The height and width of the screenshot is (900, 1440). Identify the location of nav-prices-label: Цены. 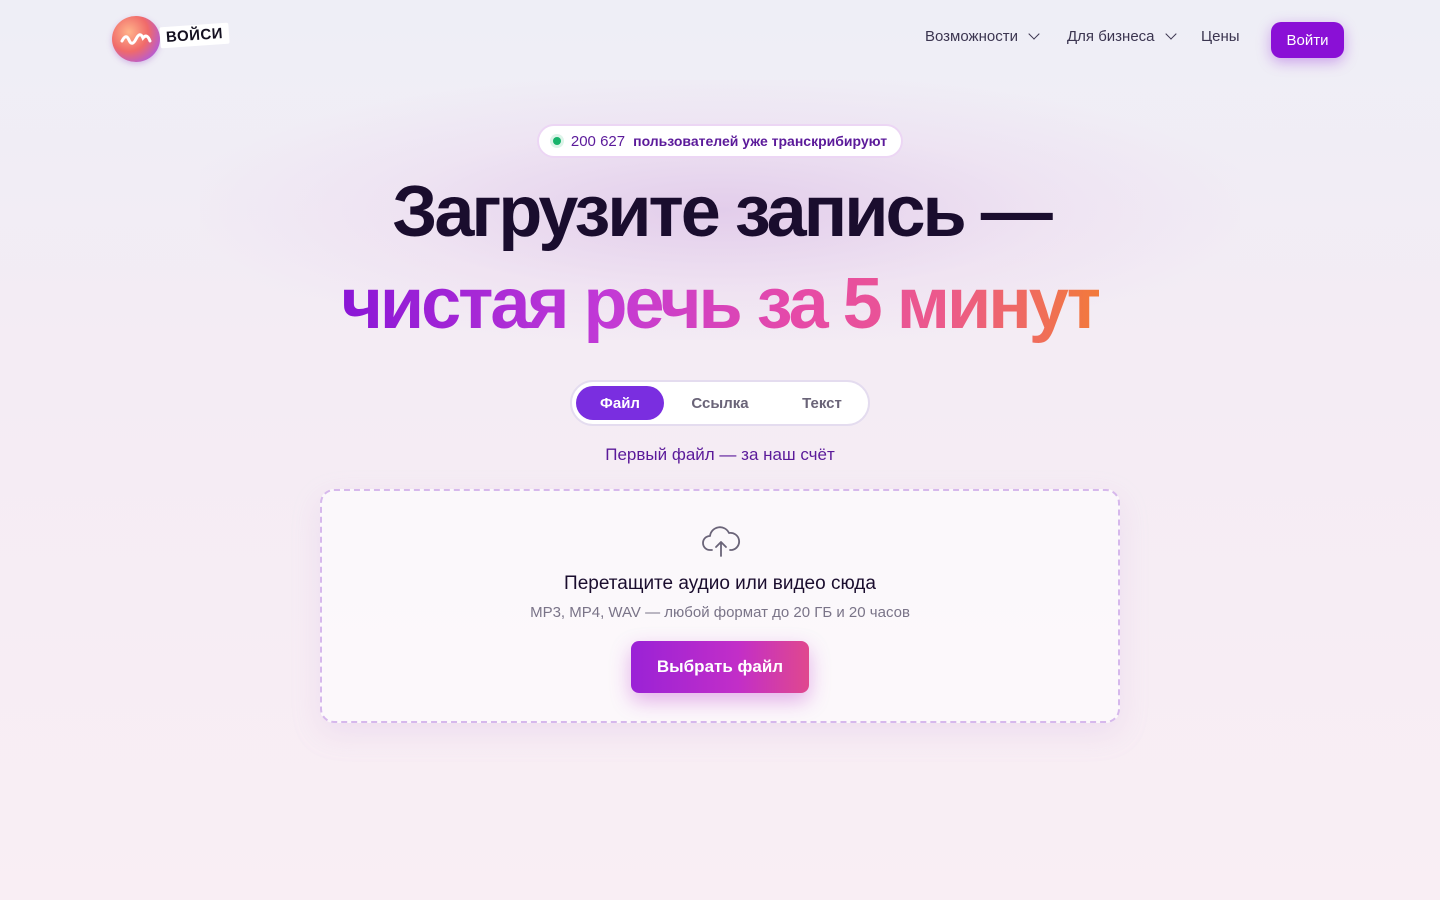
(1220, 36).